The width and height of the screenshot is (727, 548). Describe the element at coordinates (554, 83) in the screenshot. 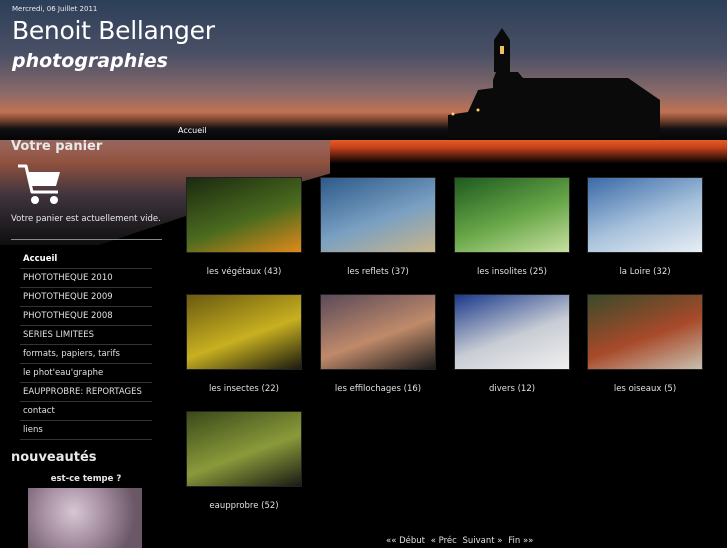

I see `church-silhouette` at that location.